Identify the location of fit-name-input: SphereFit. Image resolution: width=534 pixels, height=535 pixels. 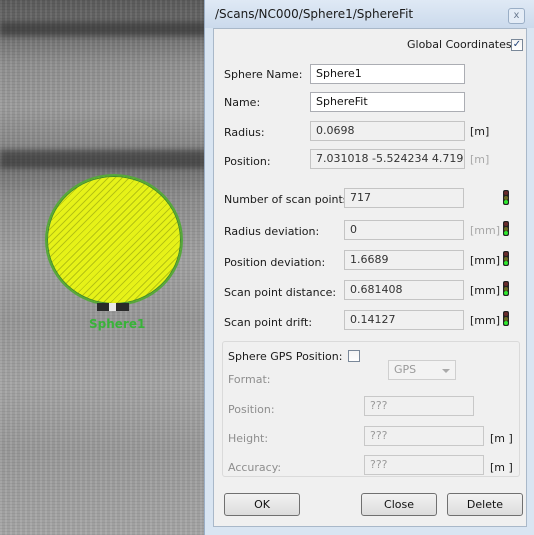
(387, 102).